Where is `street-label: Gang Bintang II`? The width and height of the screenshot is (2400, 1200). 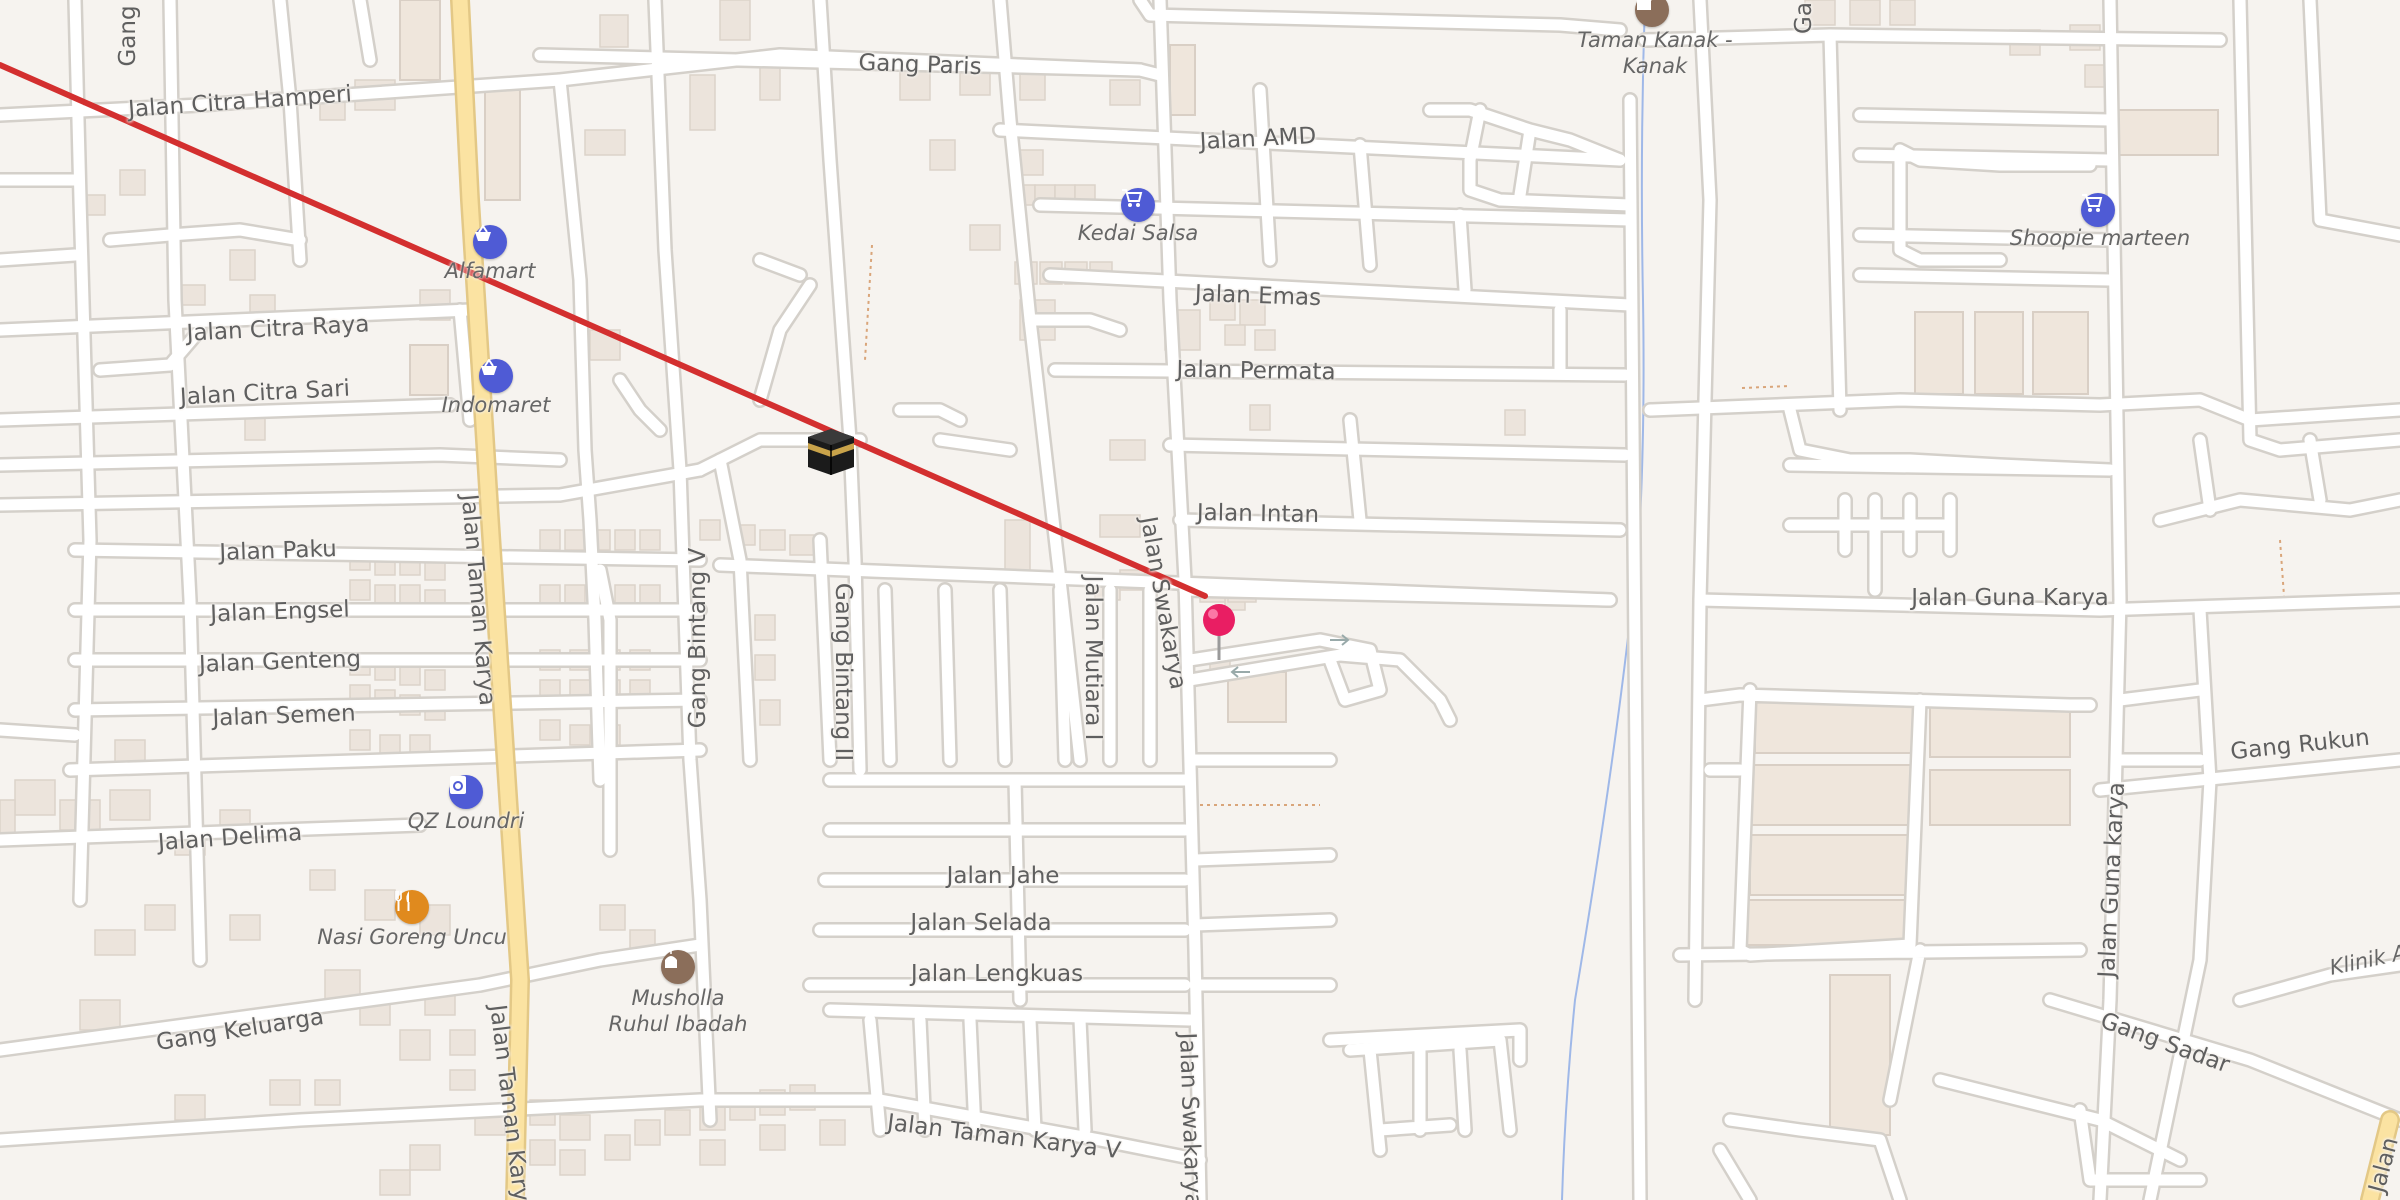 street-label: Gang Bintang II is located at coordinates (843, 672).